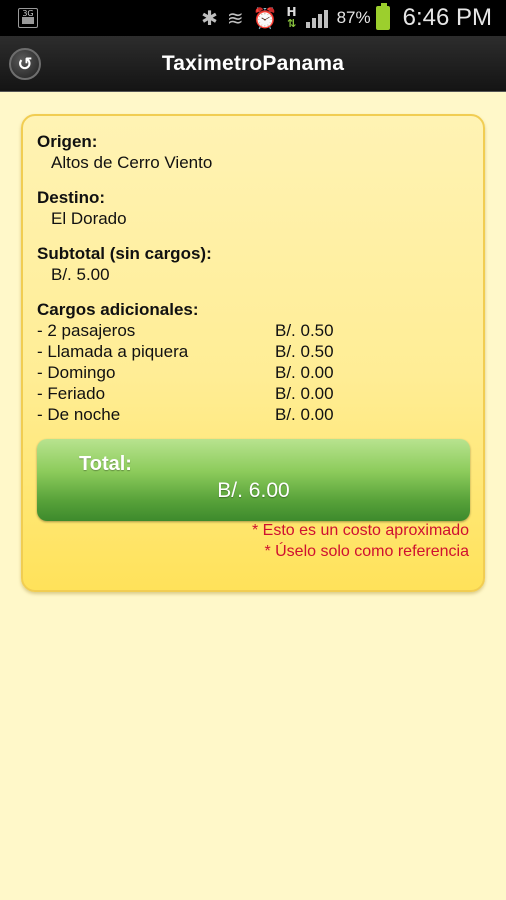 The height and width of the screenshot is (900, 506). What do you see at coordinates (247, 415) in the screenshot?
I see `charge-row: - De noche B/. 0.00` at bounding box center [247, 415].